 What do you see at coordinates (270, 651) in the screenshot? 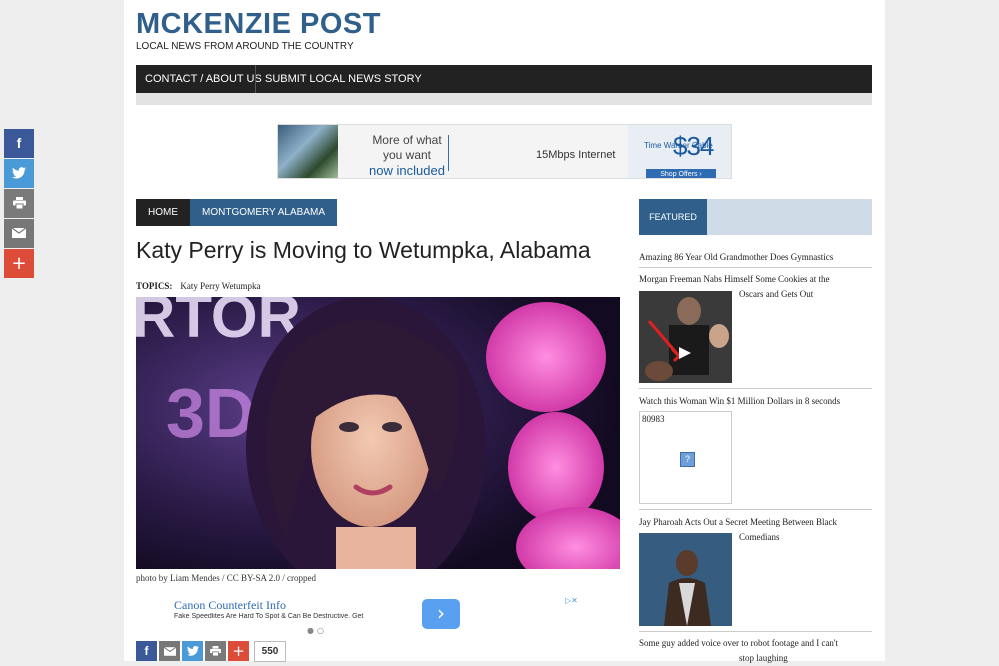
I see `share-count: 550` at bounding box center [270, 651].